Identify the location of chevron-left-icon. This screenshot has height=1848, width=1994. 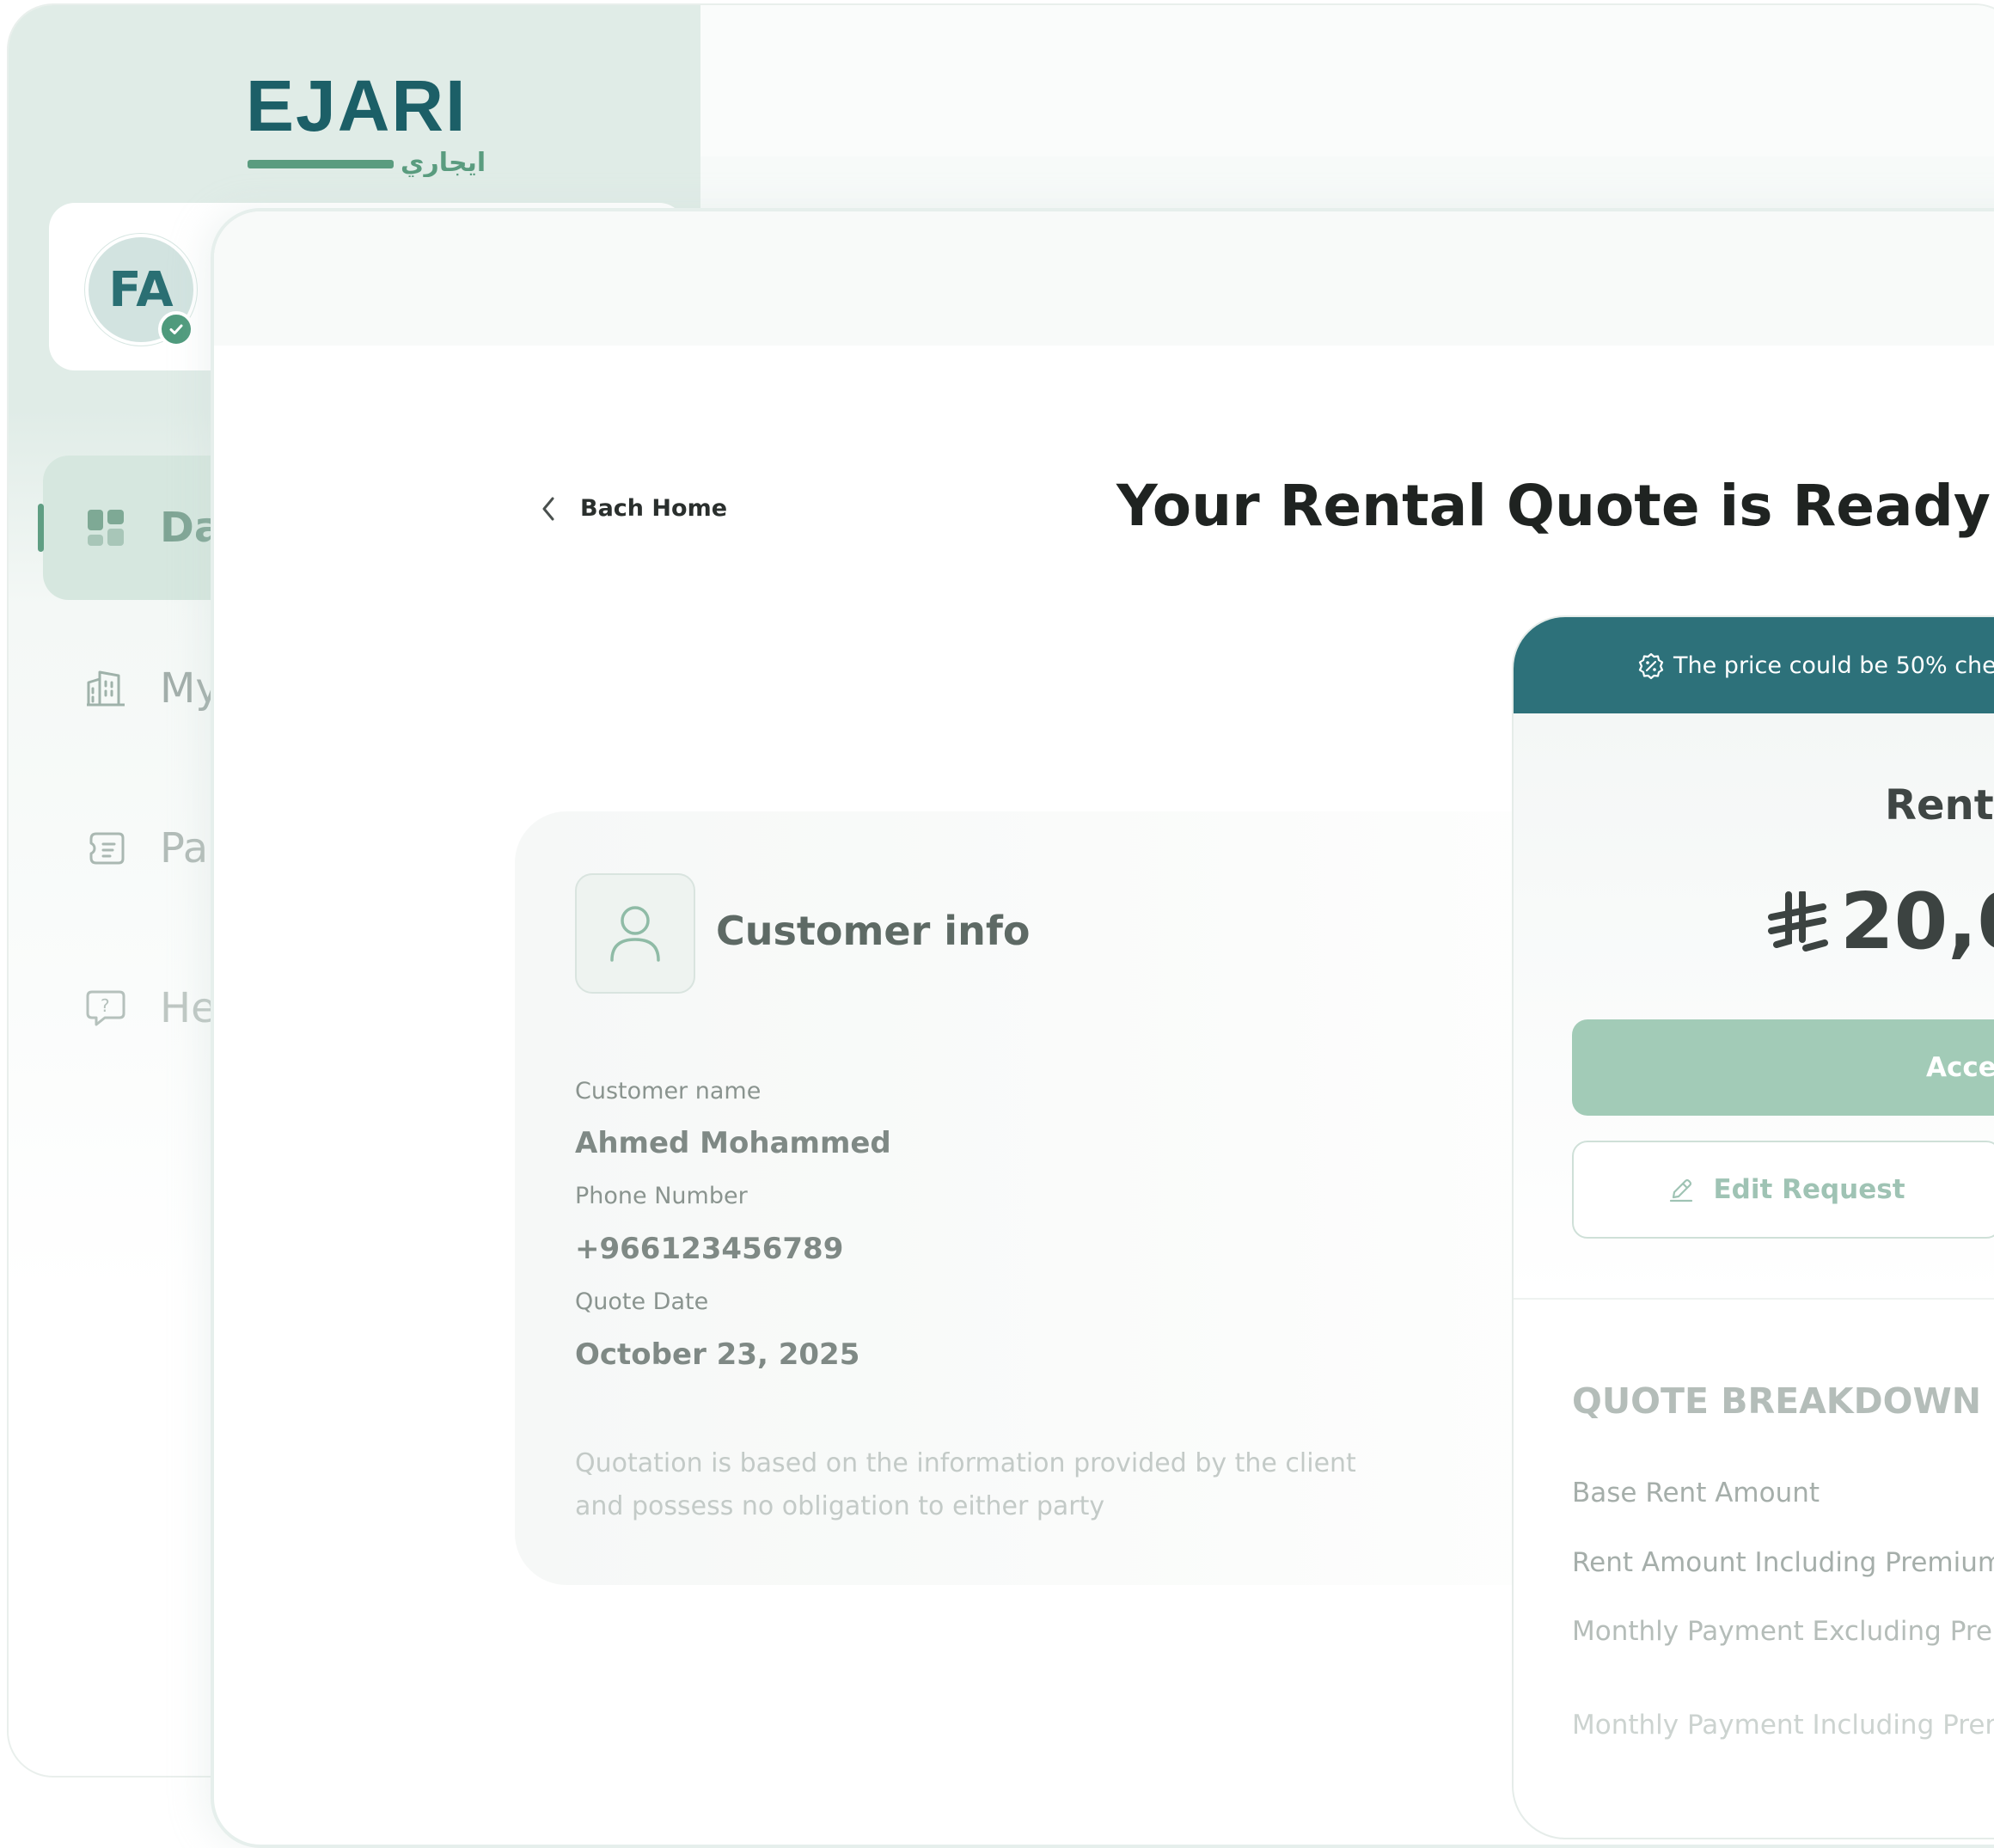
(548, 508).